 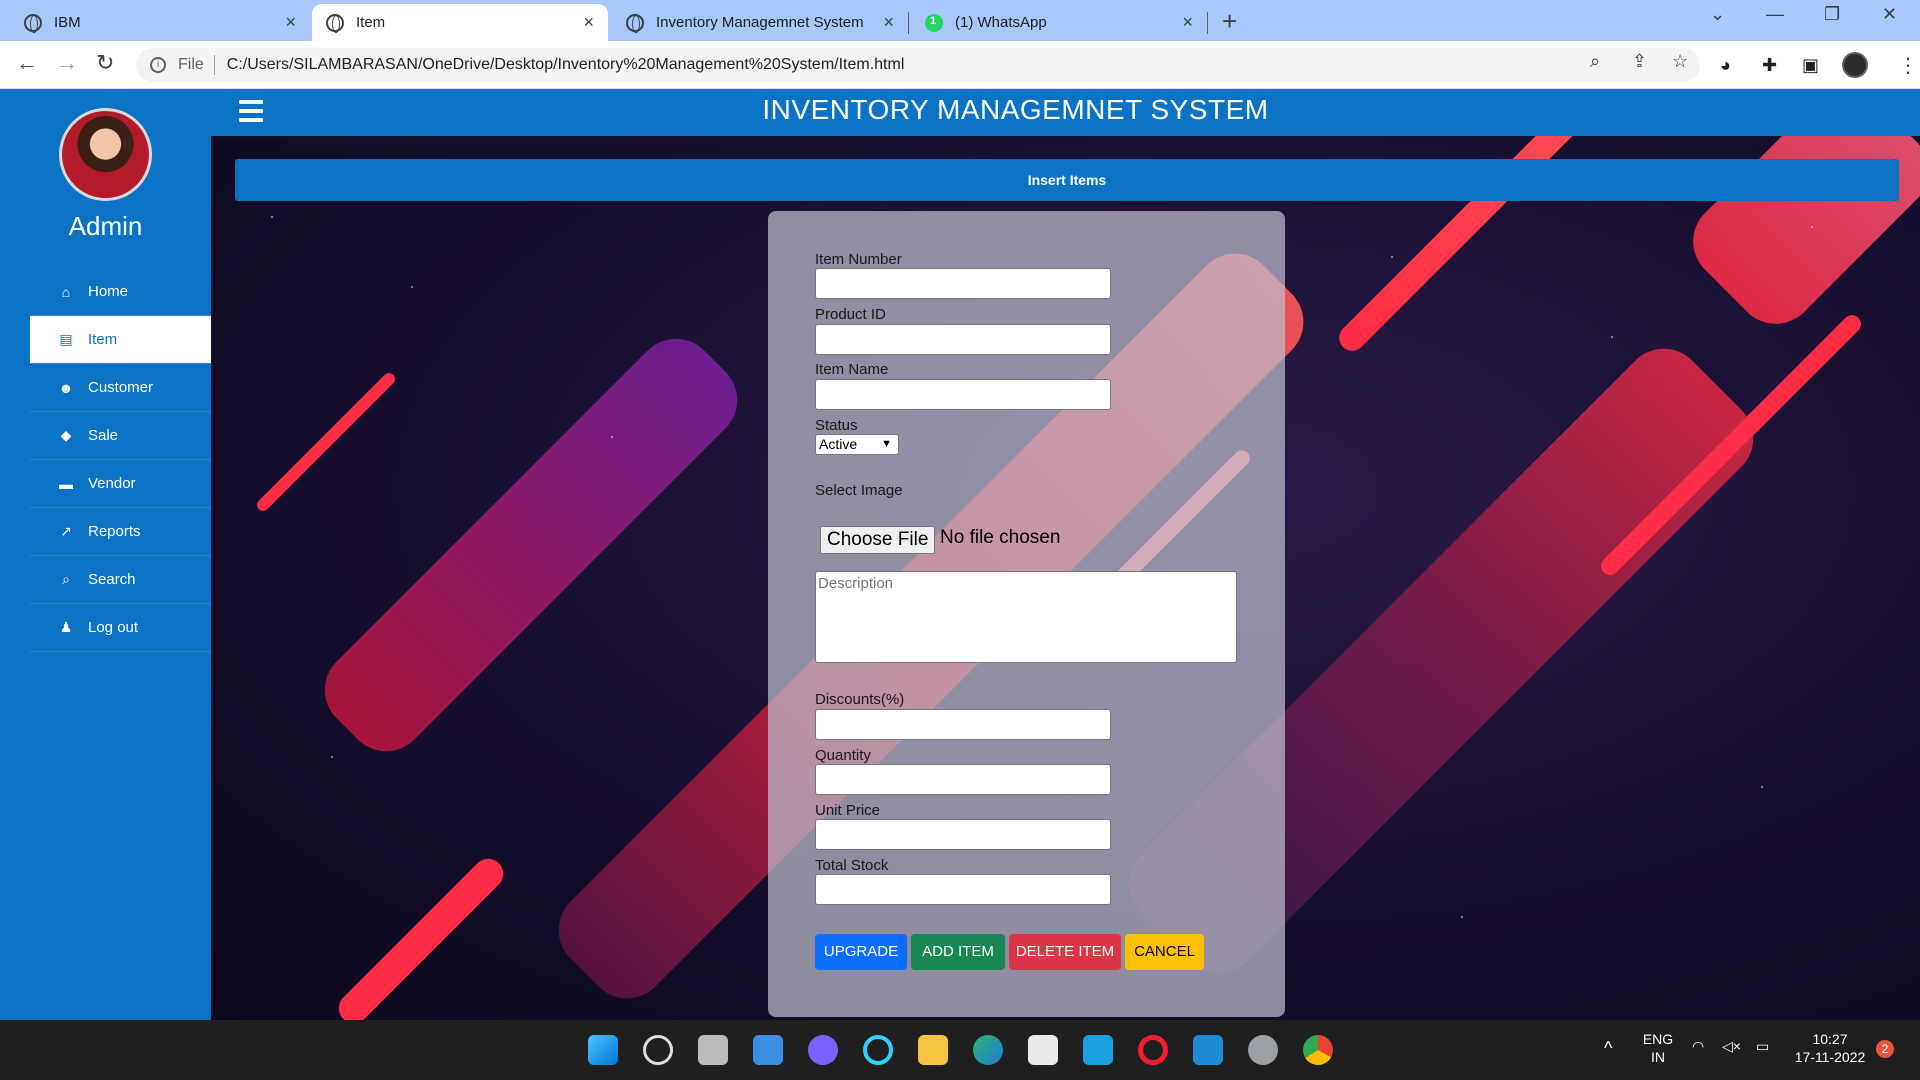 I want to click on volume-muted-icon: ◁×, so click(x=1731, y=1046).